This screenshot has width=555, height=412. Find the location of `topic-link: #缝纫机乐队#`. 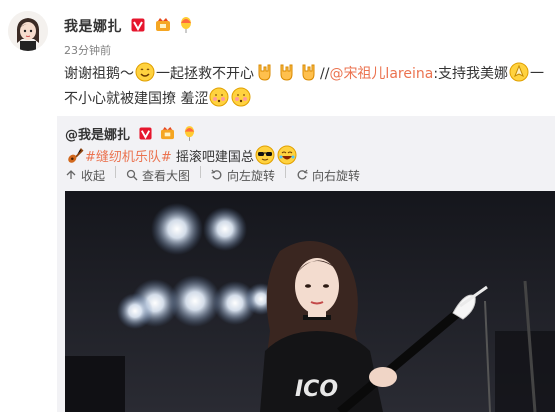

topic-link: #缝纫机乐队# is located at coordinates (128, 157).